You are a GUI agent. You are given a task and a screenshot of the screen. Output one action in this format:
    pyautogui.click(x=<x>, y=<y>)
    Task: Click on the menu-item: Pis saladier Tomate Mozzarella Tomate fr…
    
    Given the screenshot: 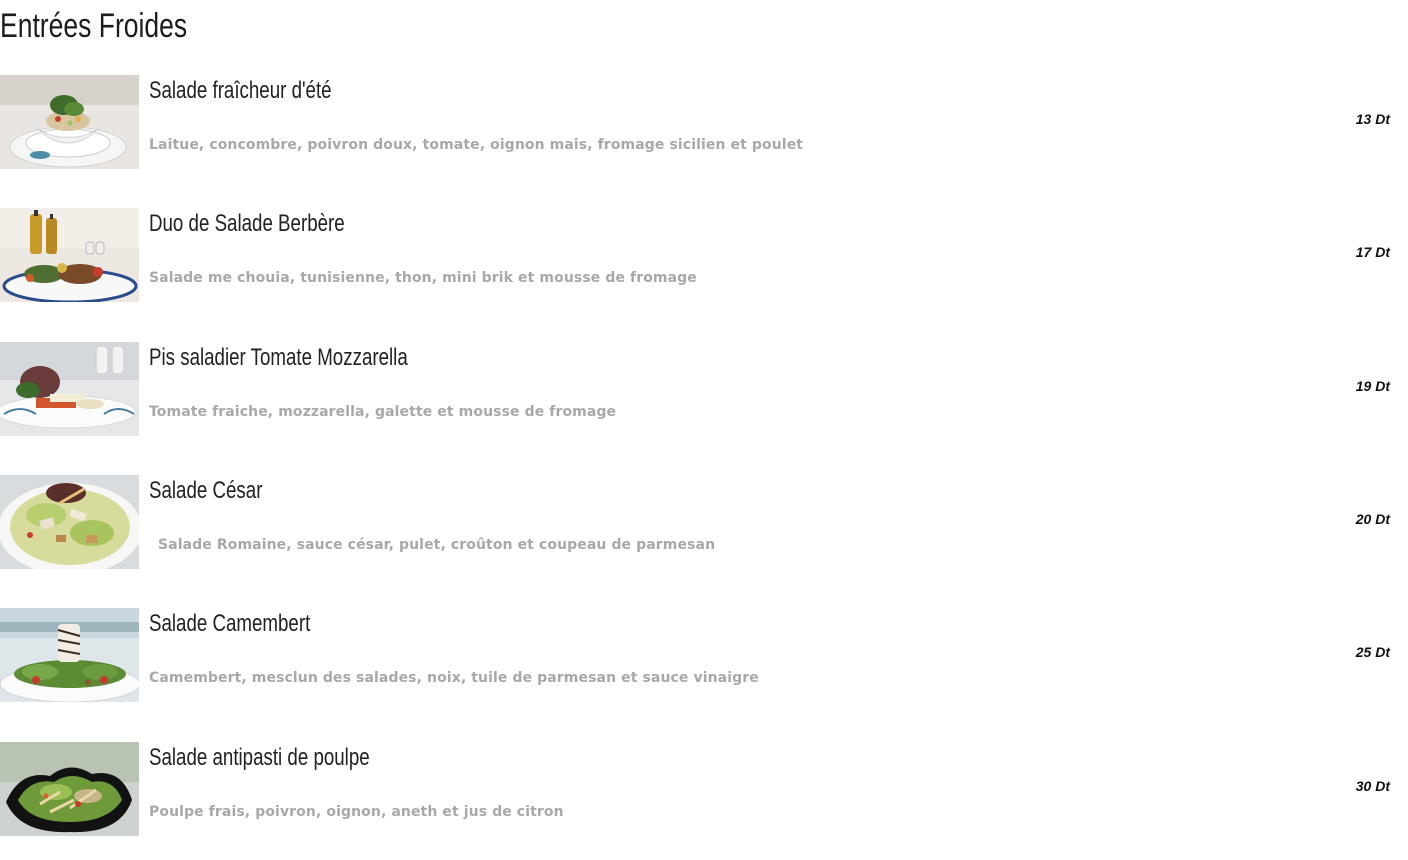 What is the action you would take?
    pyautogui.click(x=704, y=389)
    